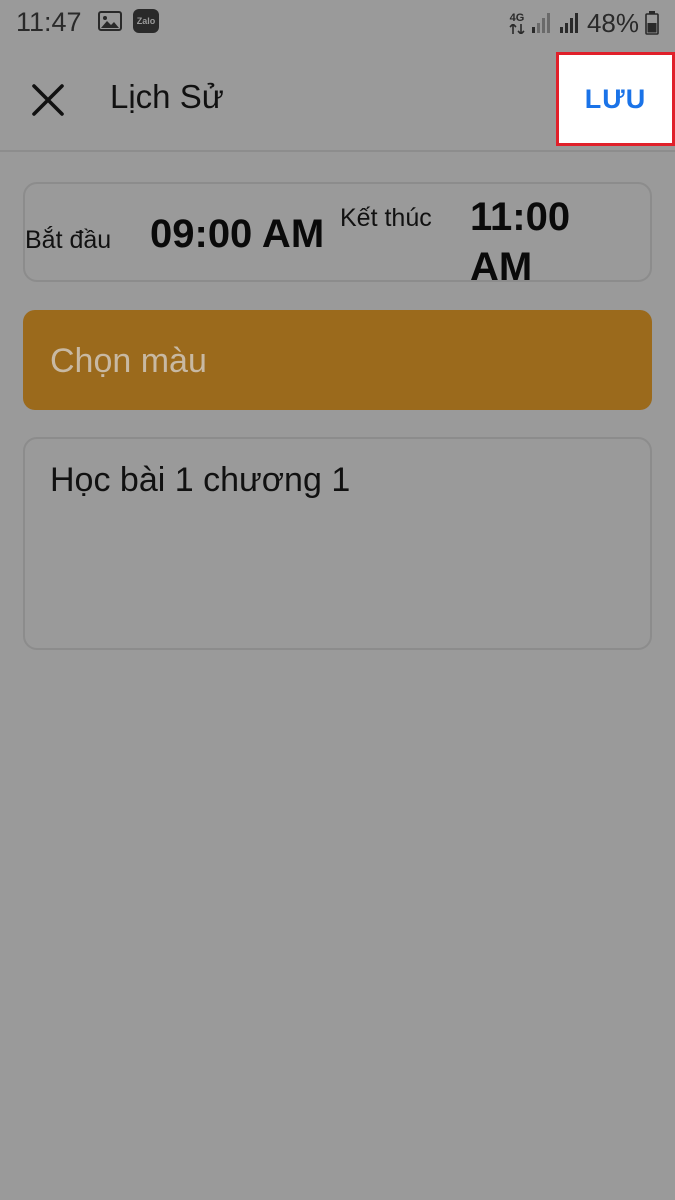  I want to click on image-icon, so click(110, 21).